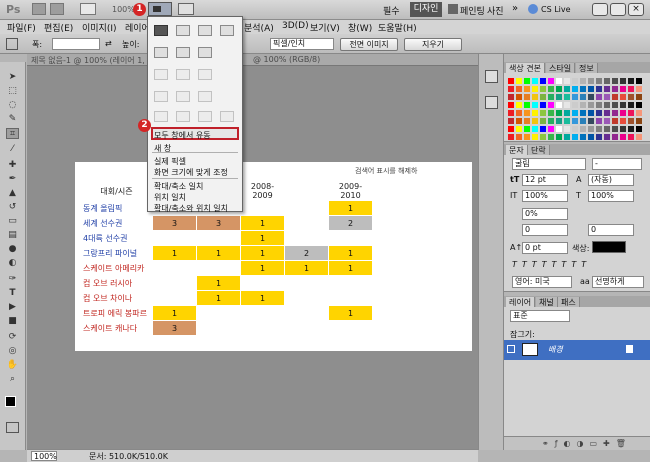  I want to click on brush-tool-icon: ✒, so click(12, 179).